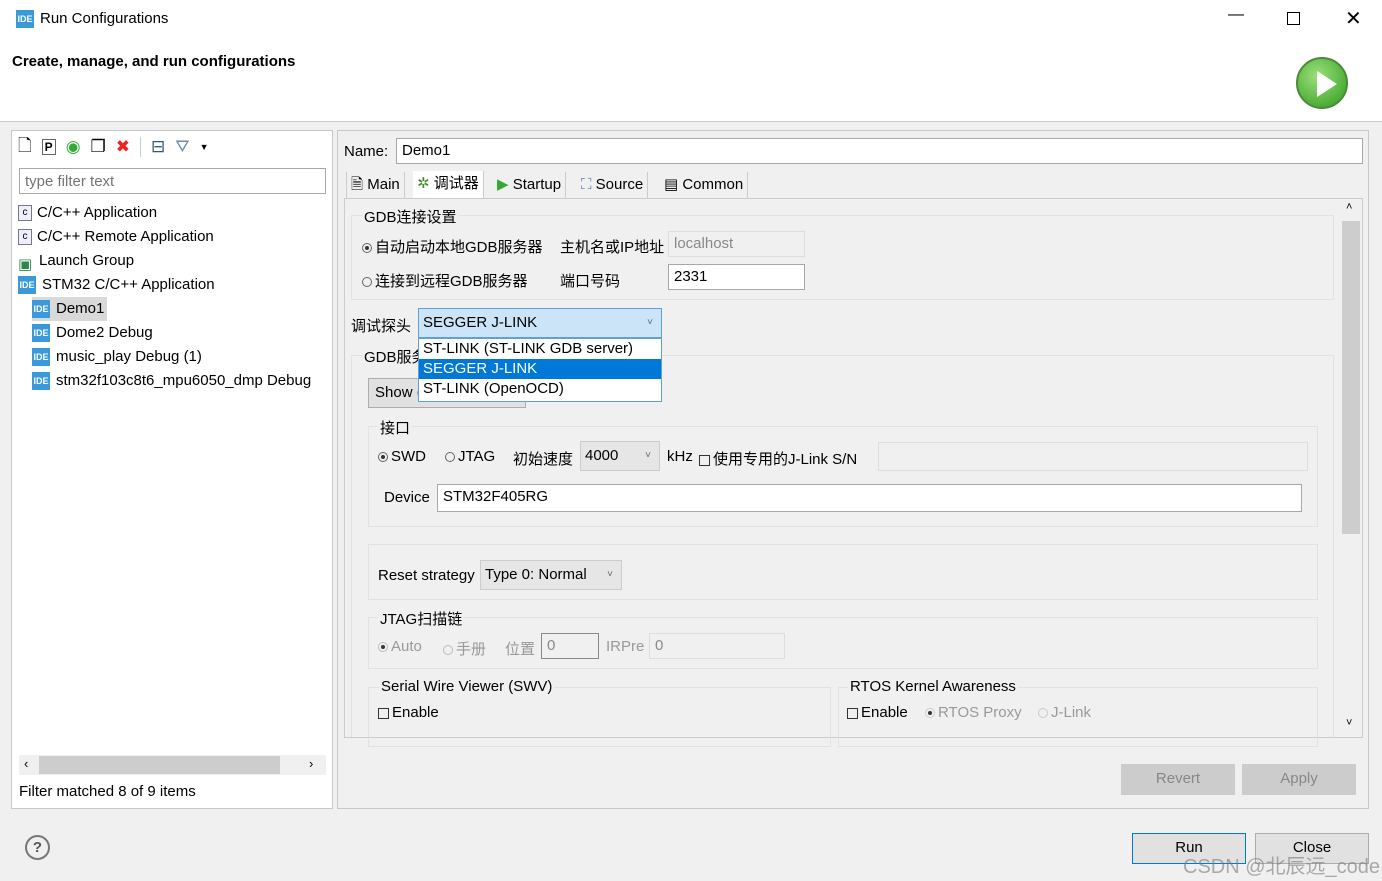 The image size is (1382, 881). I want to click on probe-option: ST-LINK (OpenOCD), so click(540, 389).